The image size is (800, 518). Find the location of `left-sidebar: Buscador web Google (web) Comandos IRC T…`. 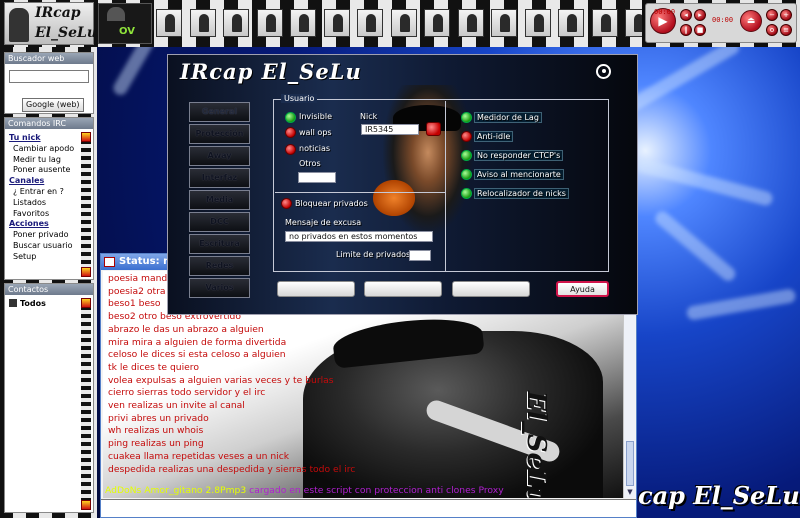

left-sidebar: Buscador web Google (web) Comandos IRC T… is located at coordinates (48, 282).